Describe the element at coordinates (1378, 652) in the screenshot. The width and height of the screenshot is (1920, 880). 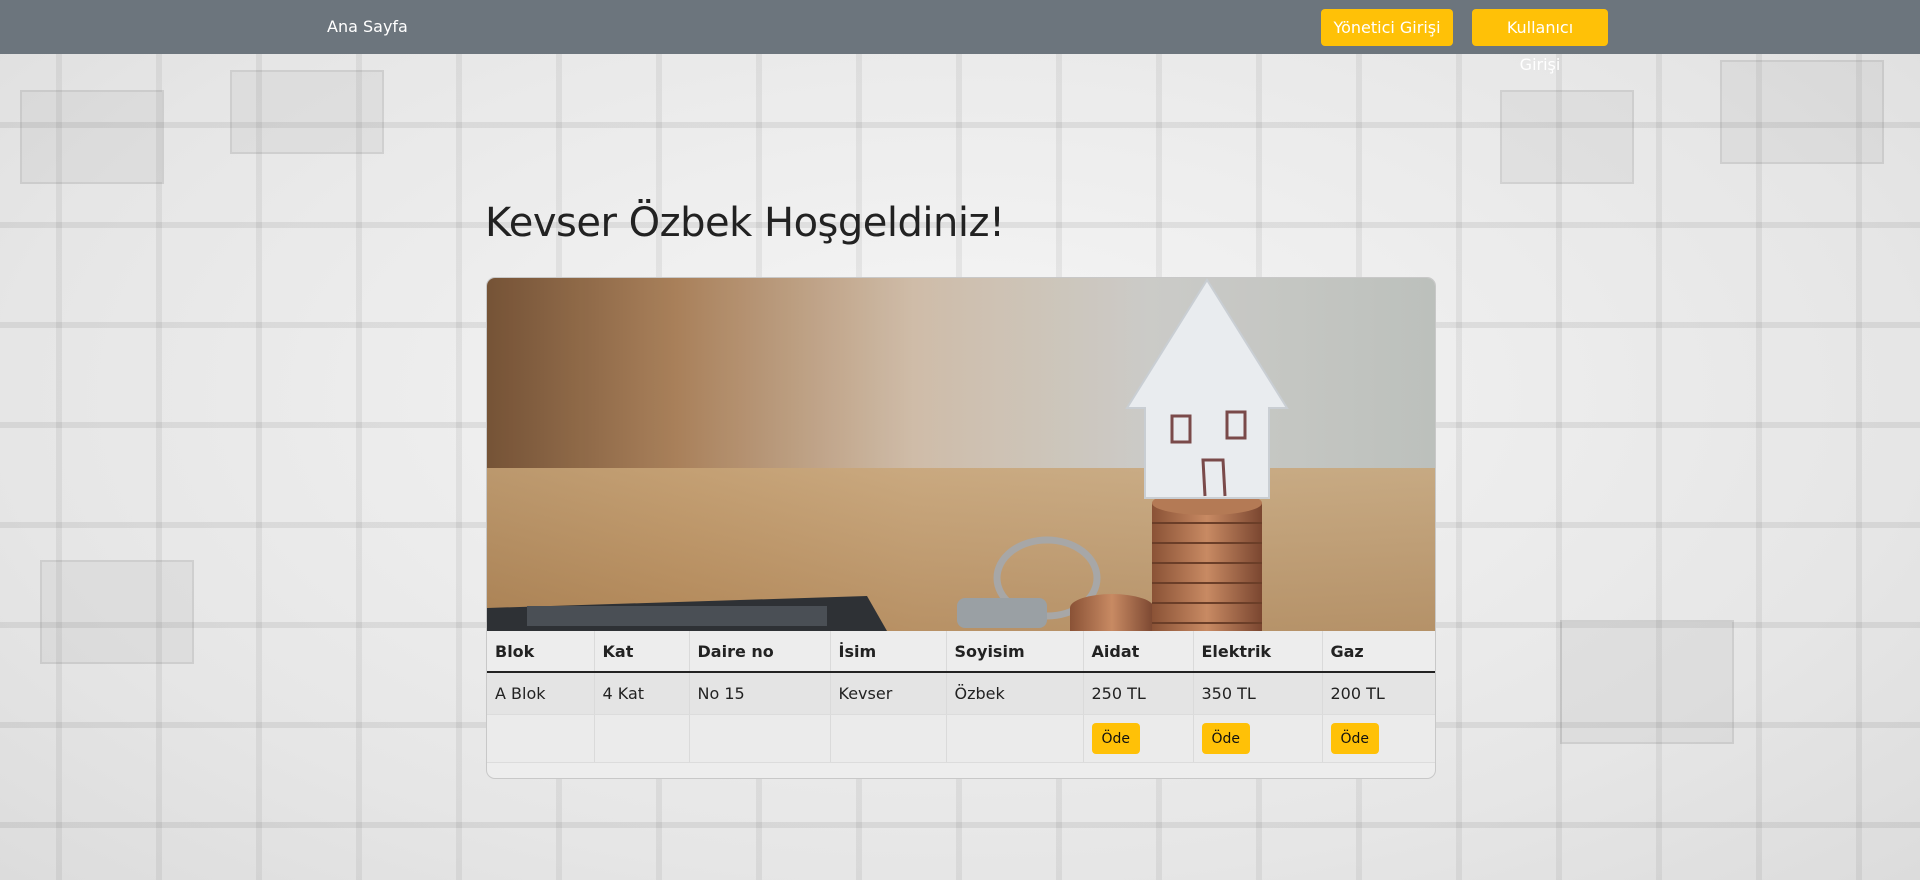
I see `header-gaz: Gaz` at that location.